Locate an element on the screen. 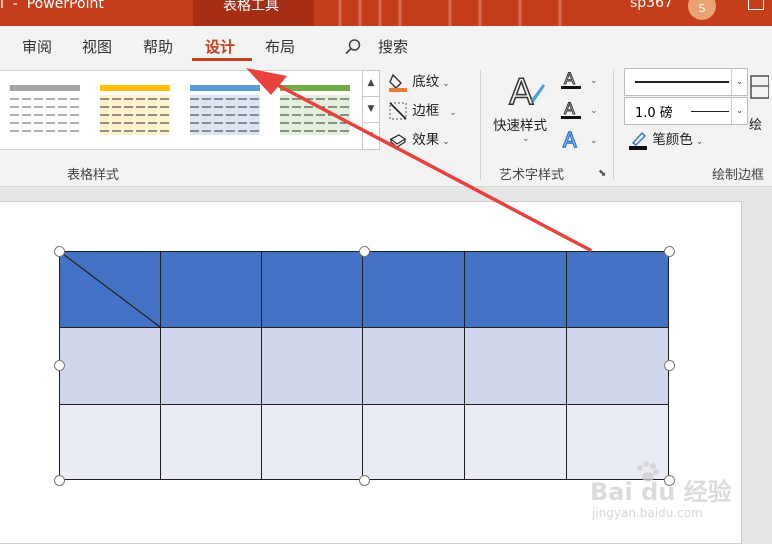 The width and height of the screenshot is (772, 544). baidu-watermark: Bai du 经验 jingyan.baidu.com is located at coordinates (665, 495).